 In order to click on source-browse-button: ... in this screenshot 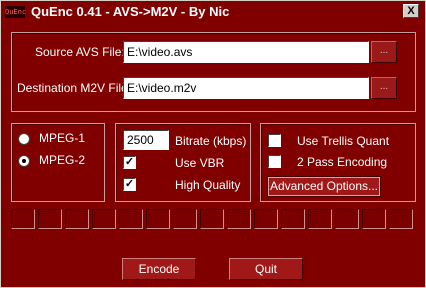, I will do `click(384, 52)`.